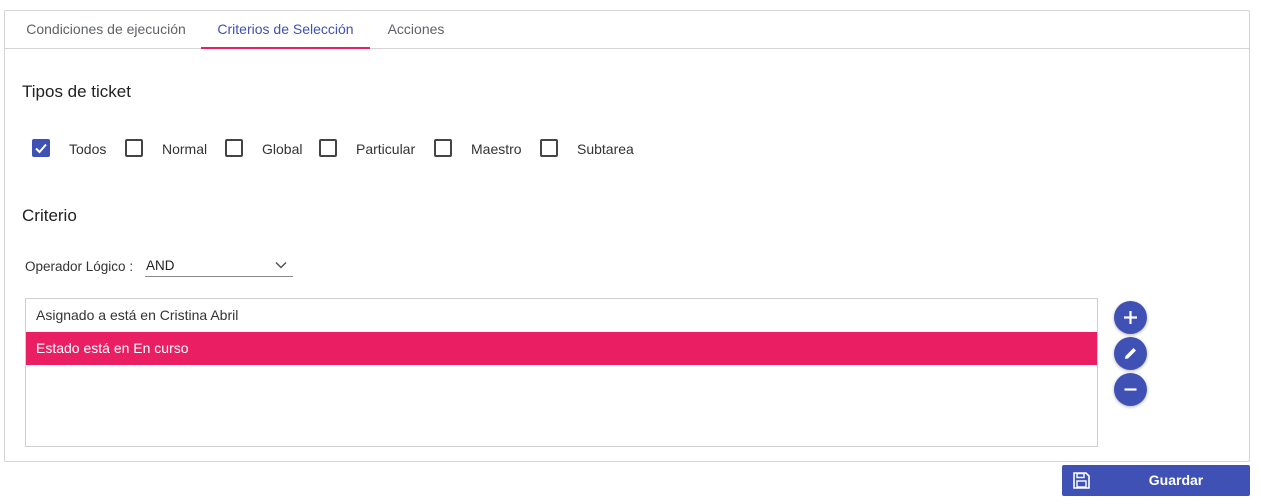 This screenshot has height=504, width=1261. What do you see at coordinates (185, 149) in the screenshot?
I see `checkbox-label-normal: Normal` at bounding box center [185, 149].